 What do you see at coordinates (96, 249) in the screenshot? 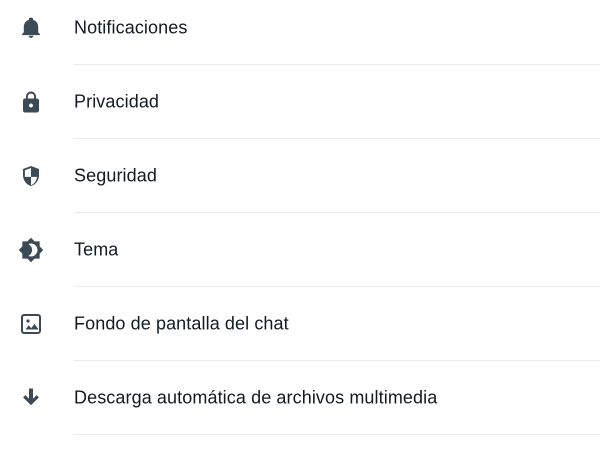
I see `settings-item-label: Tema` at bounding box center [96, 249].